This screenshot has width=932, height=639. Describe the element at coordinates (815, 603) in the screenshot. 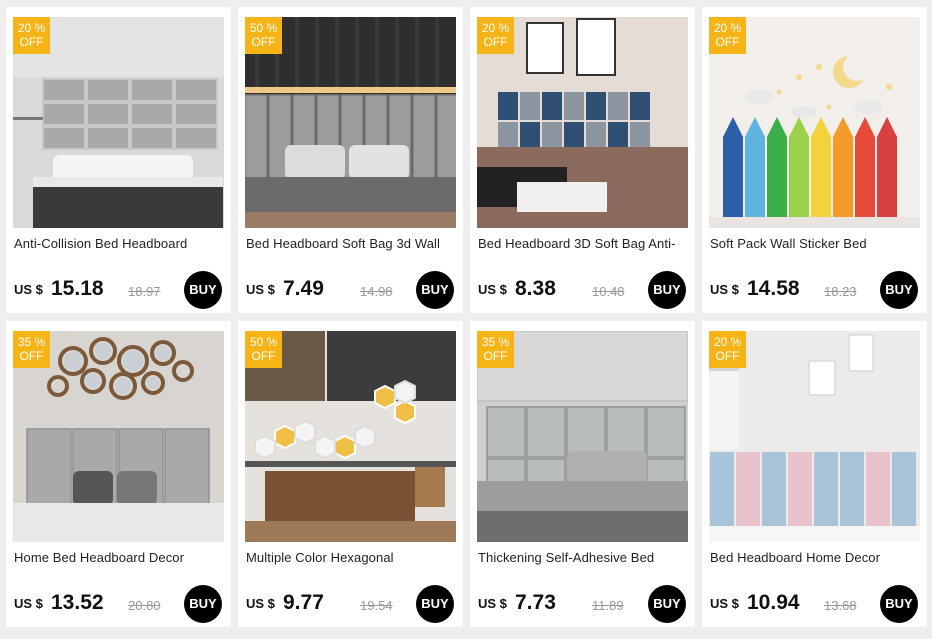

I see `price-row: US $ 10.94 13.68 BUY` at that location.